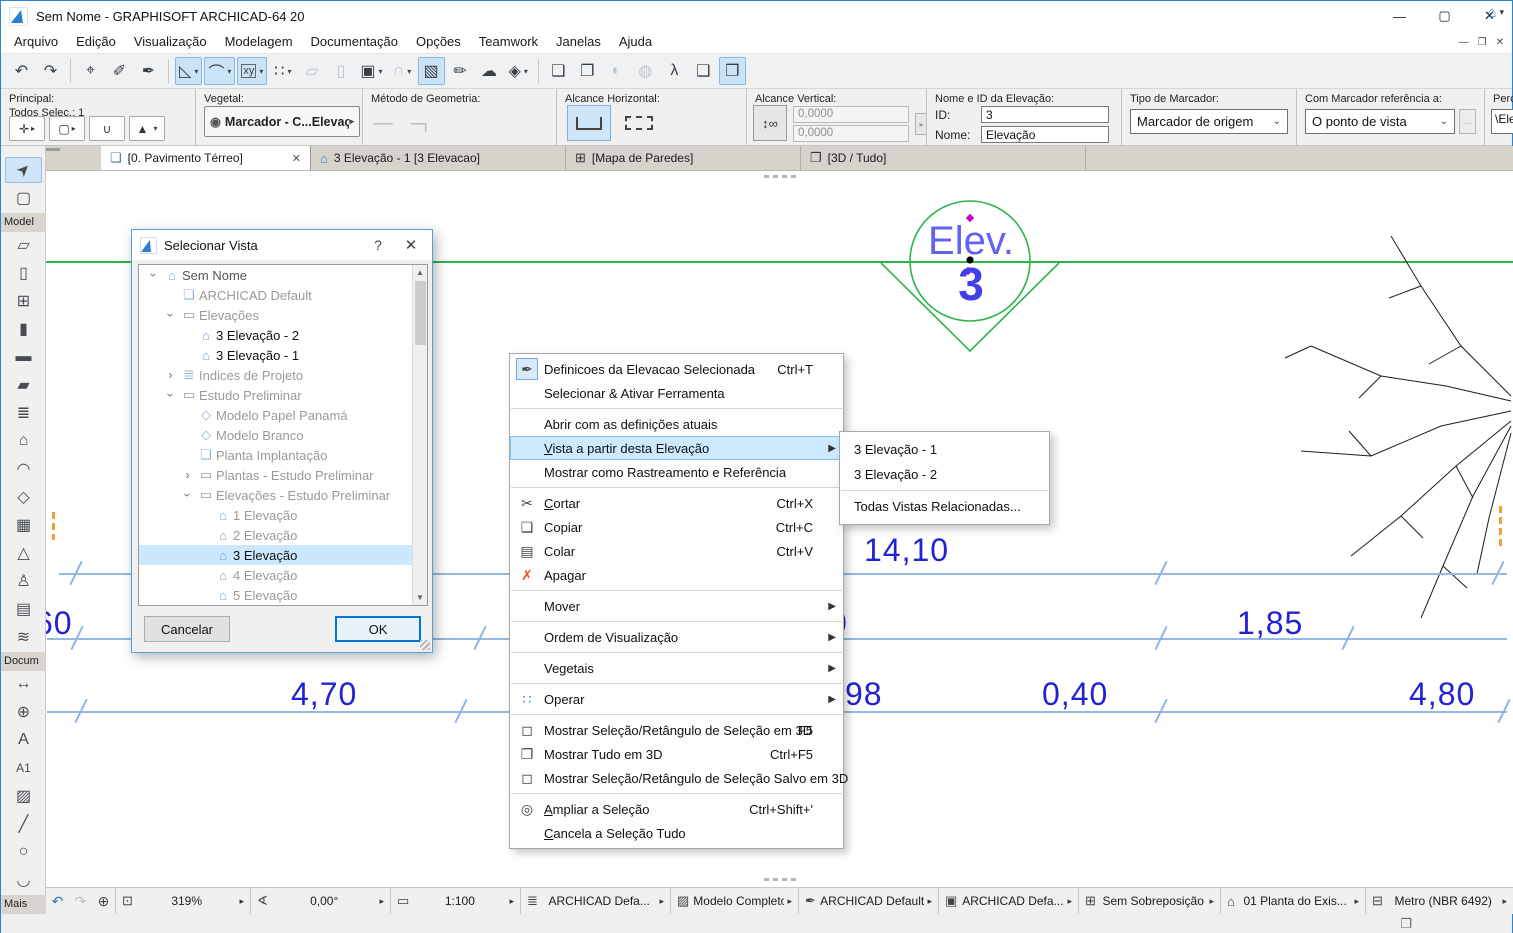  I want to click on dialog-close-button: ✕, so click(411, 245).